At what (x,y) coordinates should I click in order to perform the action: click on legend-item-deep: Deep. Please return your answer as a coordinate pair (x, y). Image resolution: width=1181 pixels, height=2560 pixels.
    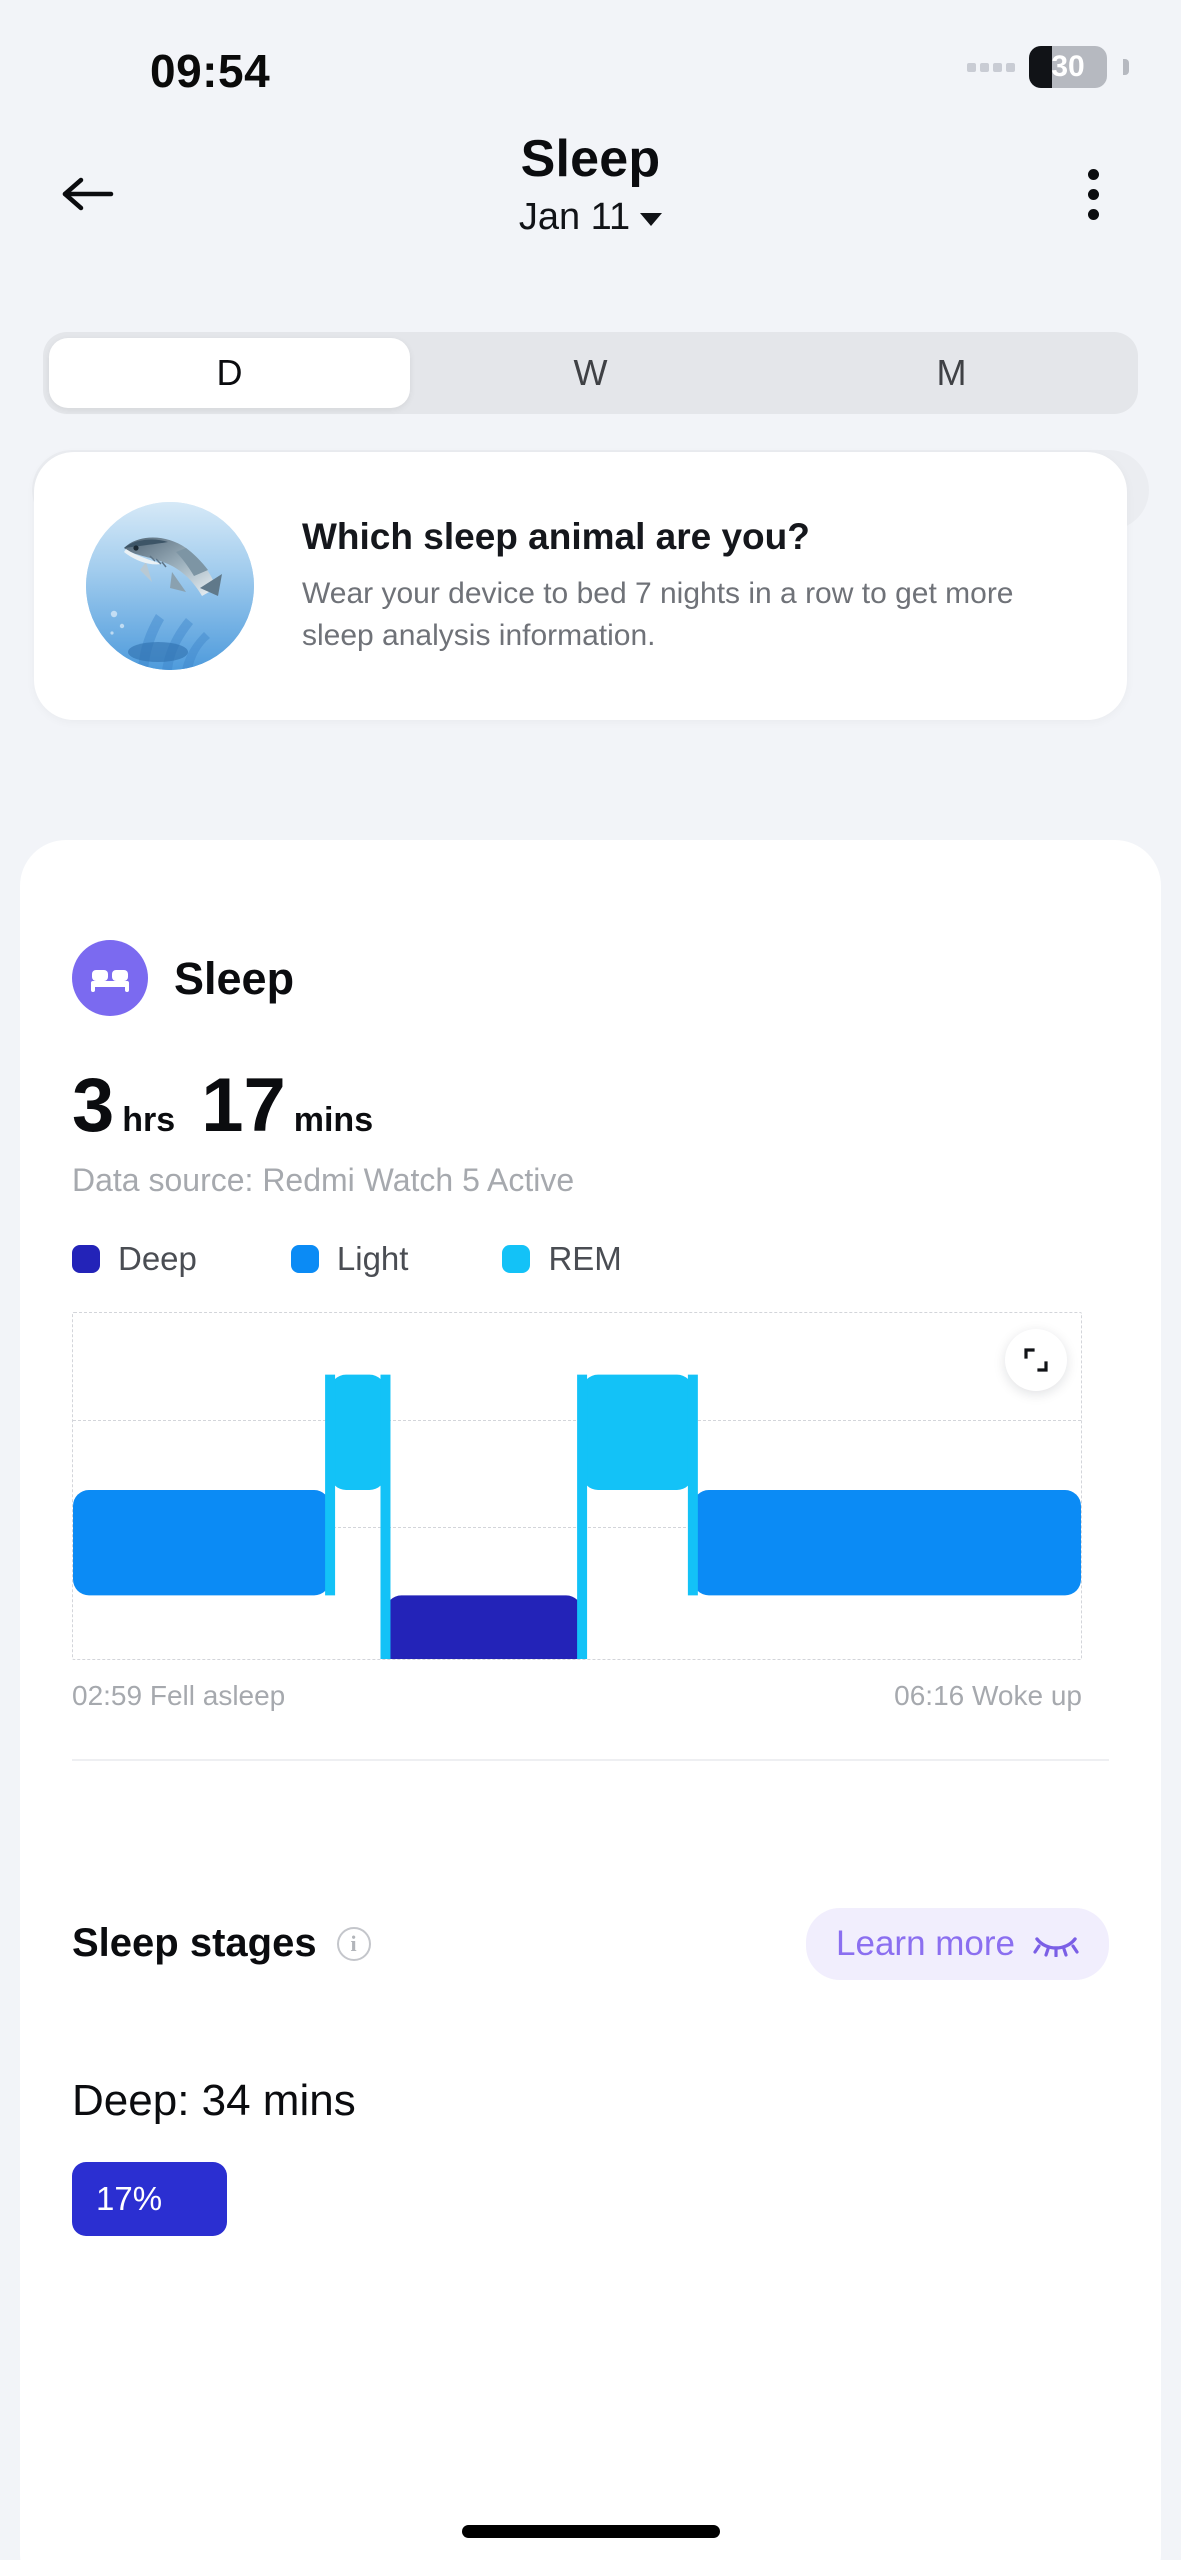
    Looking at the image, I should click on (134, 1259).